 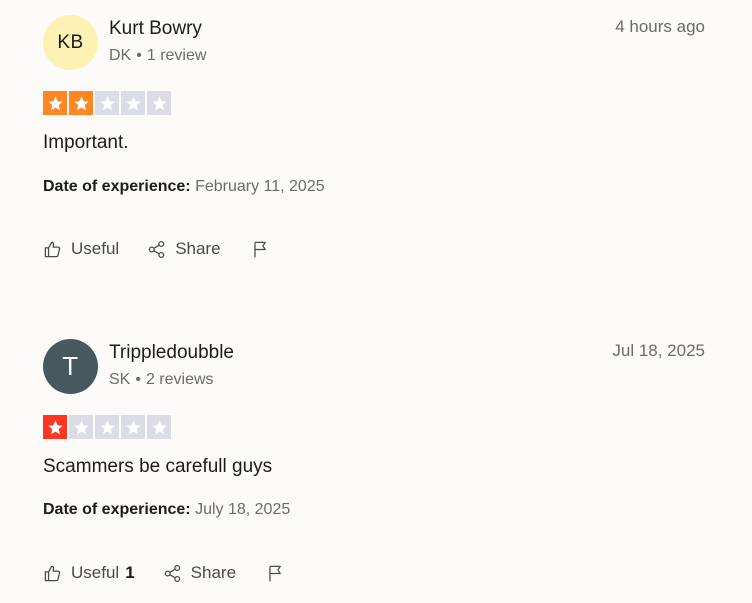 What do you see at coordinates (260, 186) in the screenshot?
I see `experience-date: February 11, 2025` at bounding box center [260, 186].